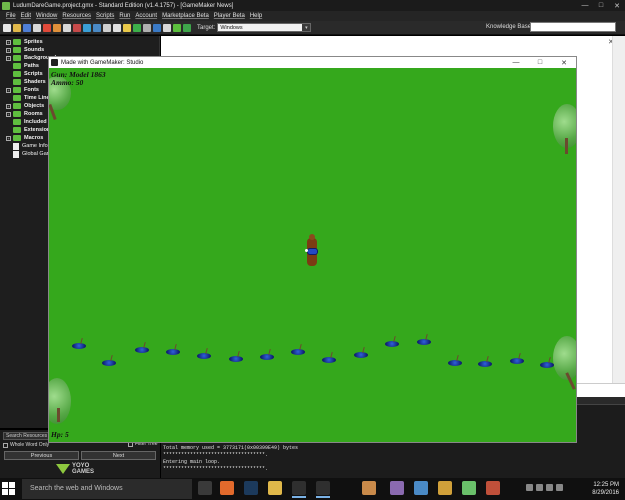 Image resolution: width=625 pixels, height=500 pixels. What do you see at coordinates (11, 16) in the screenshot?
I see `menu-file: File` at bounding box center [11, 16].